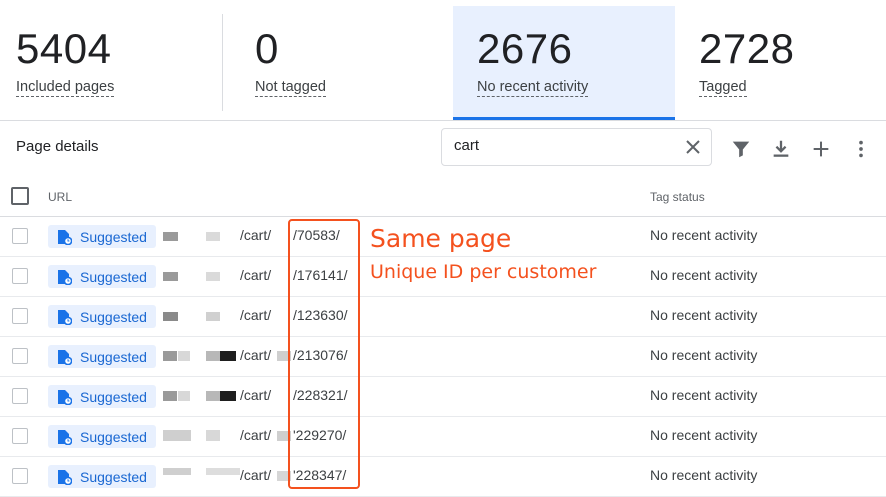 The height and width of the screenshot is (497, 886). I want to click on more-options-icon, so click(861, 149).